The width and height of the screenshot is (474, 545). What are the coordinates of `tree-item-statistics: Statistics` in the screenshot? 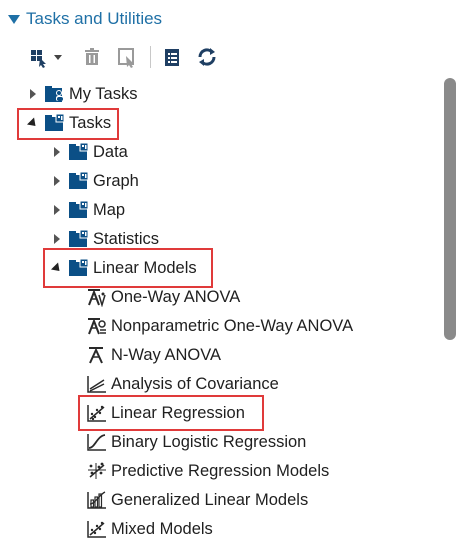 It's located at (104, 239).